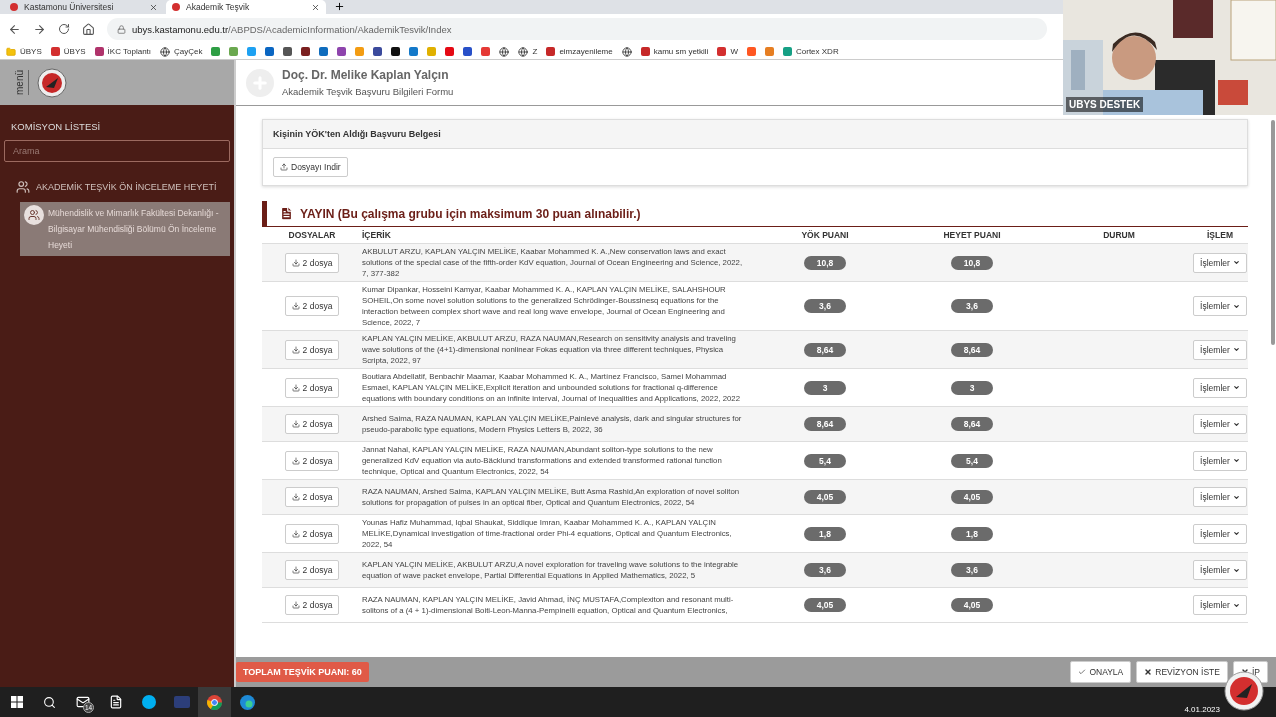 The height and width of the screenshot is (717, 1276). Describe the element at coordinates (21, 82) in the screenshot. I see `menu-label: menü` at that location.